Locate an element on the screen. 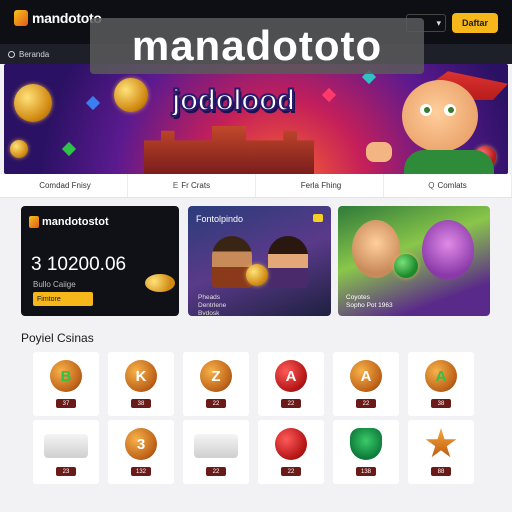  promo-card-characters: Coyotes Sopho Pot 1963 is located at coordinates (414, 261).